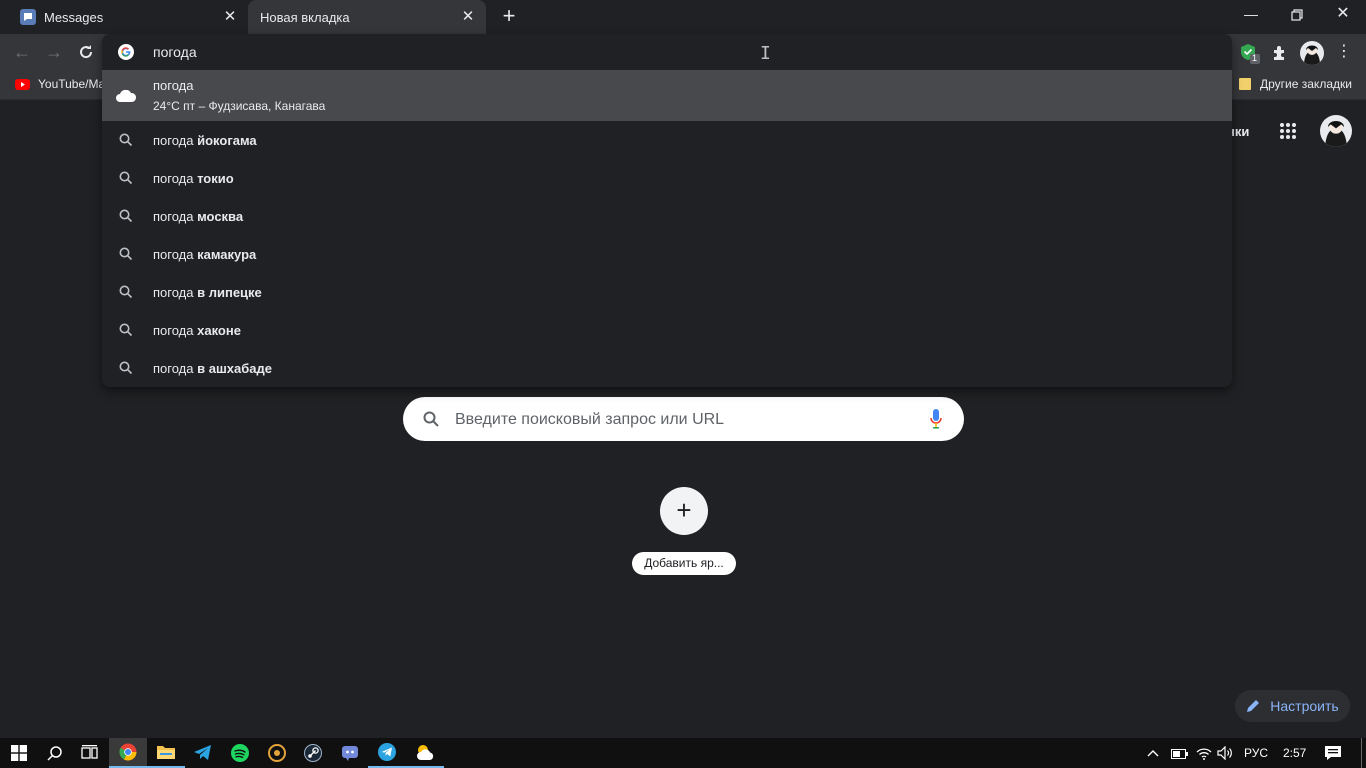 The width and height of the screenshot is (1366, 768). What do you see at coordinates (126, 95) in the screenshot?
I see `cloud-icon` at bounding box center [126, 95].